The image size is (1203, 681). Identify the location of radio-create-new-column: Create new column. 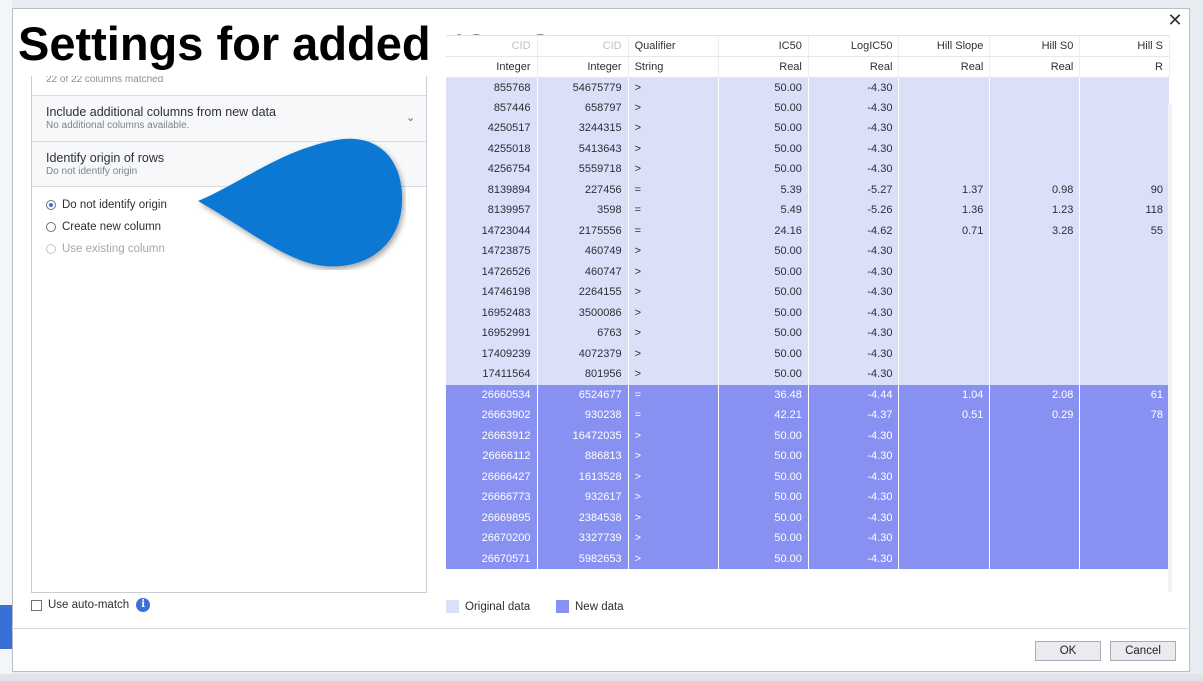
(103, 227).